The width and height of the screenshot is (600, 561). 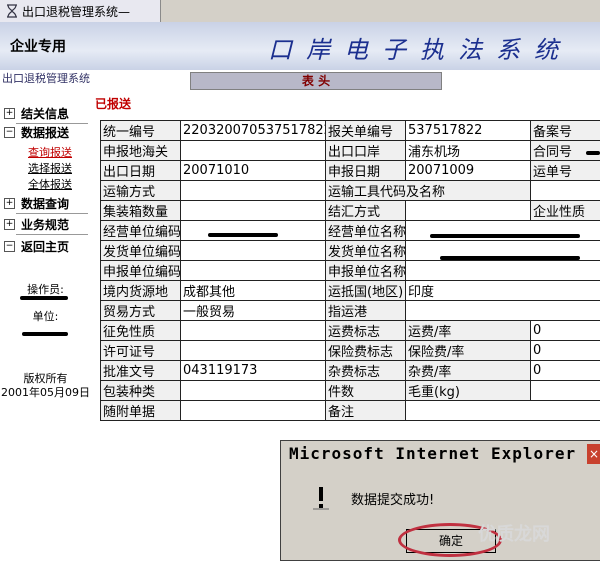 I want to click on sidebar-item-data-query: + 数据查询, so click(x=45, y=203).